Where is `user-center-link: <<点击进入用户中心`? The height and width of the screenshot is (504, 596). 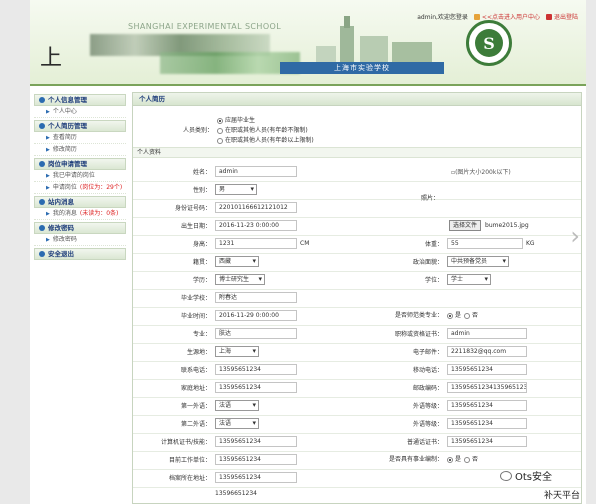
user-center-link: <<点击进入用户中心 is located at coordinates (506, 16).